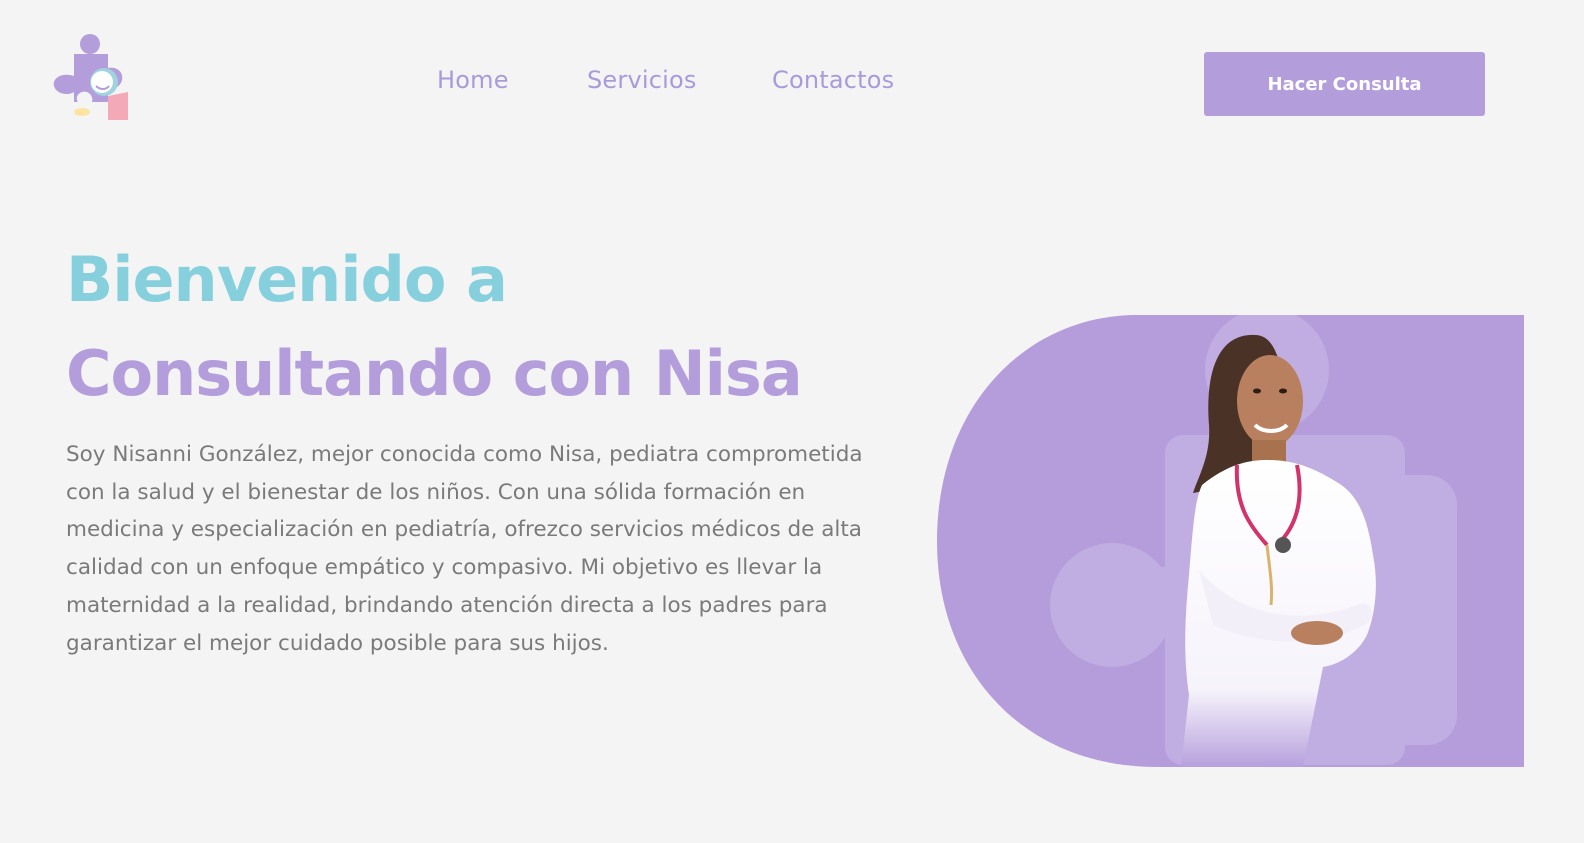  Describe the element at coordinates (1344, 84) in the screenshot. I see `hacer-consulta-button: Hacer Consulta` at that location.